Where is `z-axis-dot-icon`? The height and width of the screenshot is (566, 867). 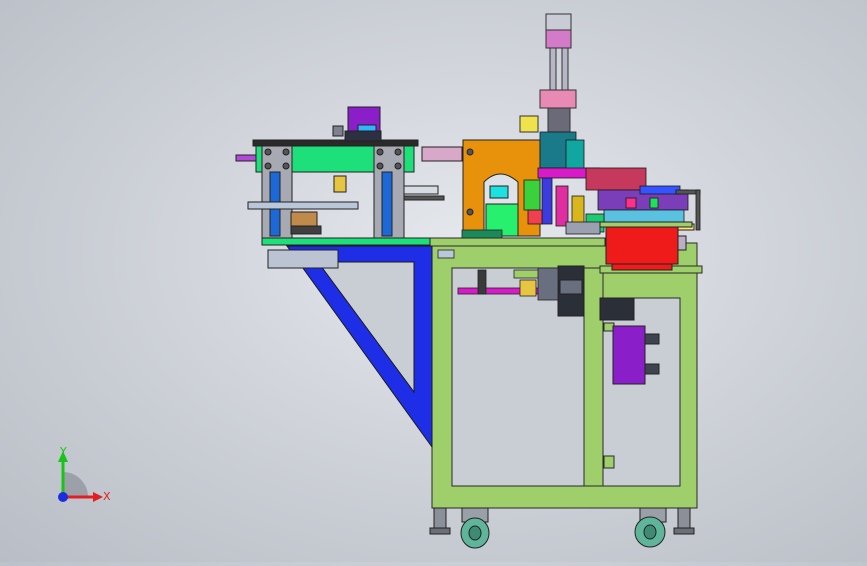
z-axis-dot-icon is located at coordinates (63, 497).